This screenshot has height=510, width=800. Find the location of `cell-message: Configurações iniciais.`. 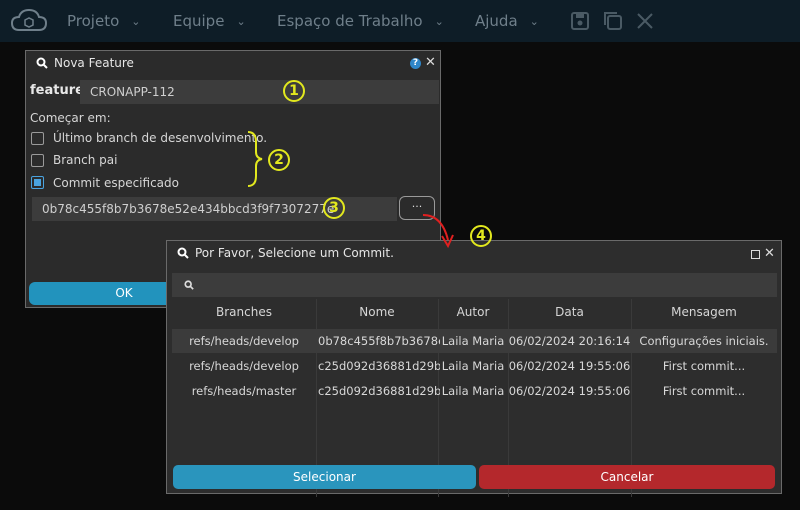

cell-message: Configurações iniciais. is located at coordinates (704, 341).